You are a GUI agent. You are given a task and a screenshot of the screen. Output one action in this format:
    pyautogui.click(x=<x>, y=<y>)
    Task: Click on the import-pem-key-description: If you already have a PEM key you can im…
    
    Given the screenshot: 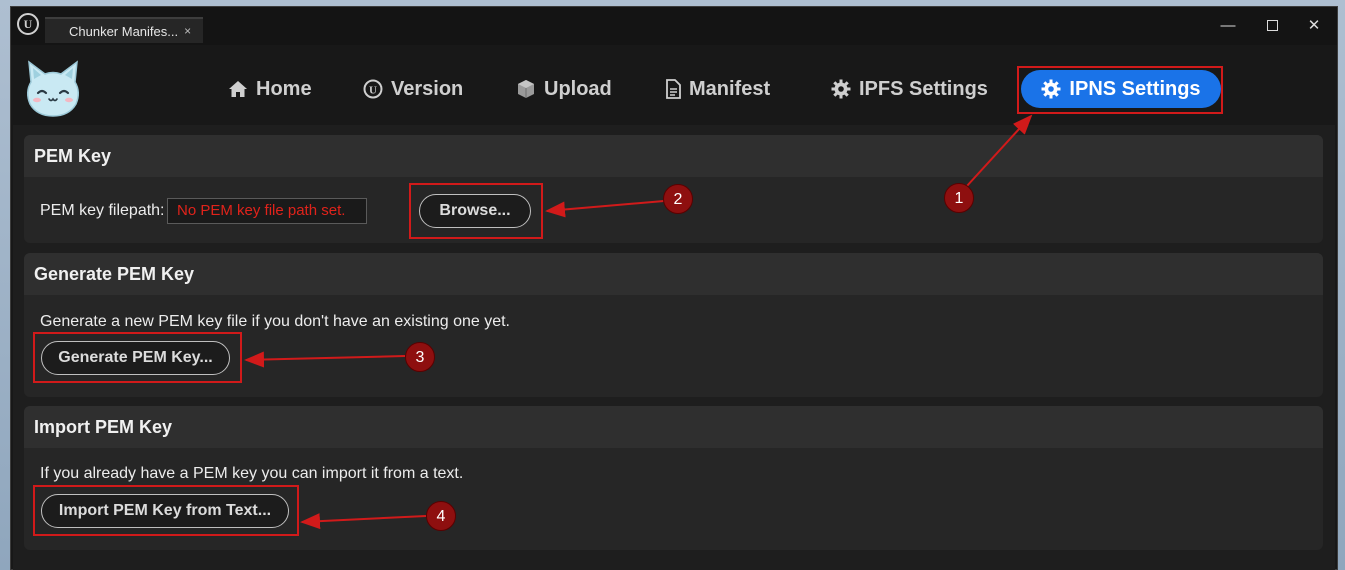 What is the action you would take?
    pyautogui.click(x=252, y=473)
    